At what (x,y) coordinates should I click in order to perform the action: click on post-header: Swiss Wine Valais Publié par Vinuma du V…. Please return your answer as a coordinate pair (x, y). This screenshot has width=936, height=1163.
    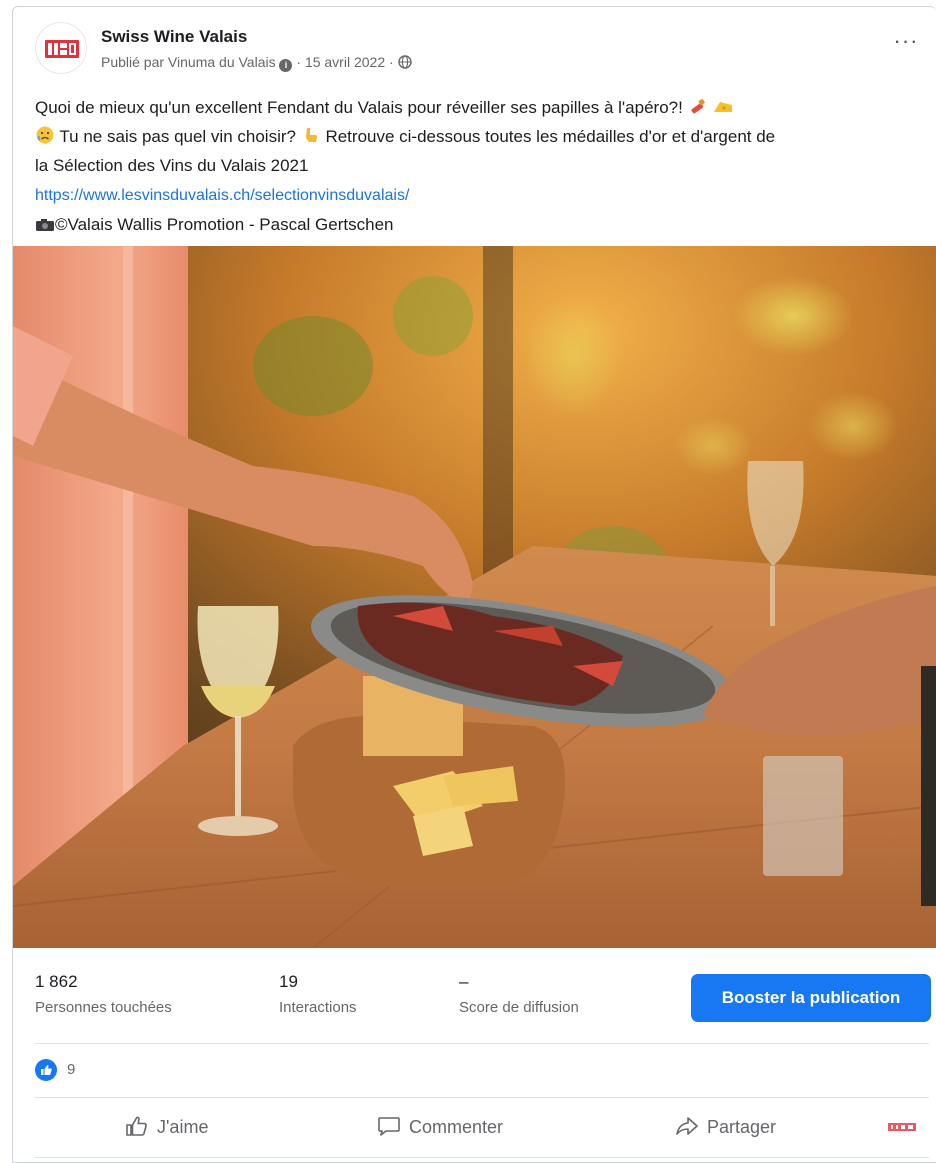
    Looking at the image, I should click on (474, 44).